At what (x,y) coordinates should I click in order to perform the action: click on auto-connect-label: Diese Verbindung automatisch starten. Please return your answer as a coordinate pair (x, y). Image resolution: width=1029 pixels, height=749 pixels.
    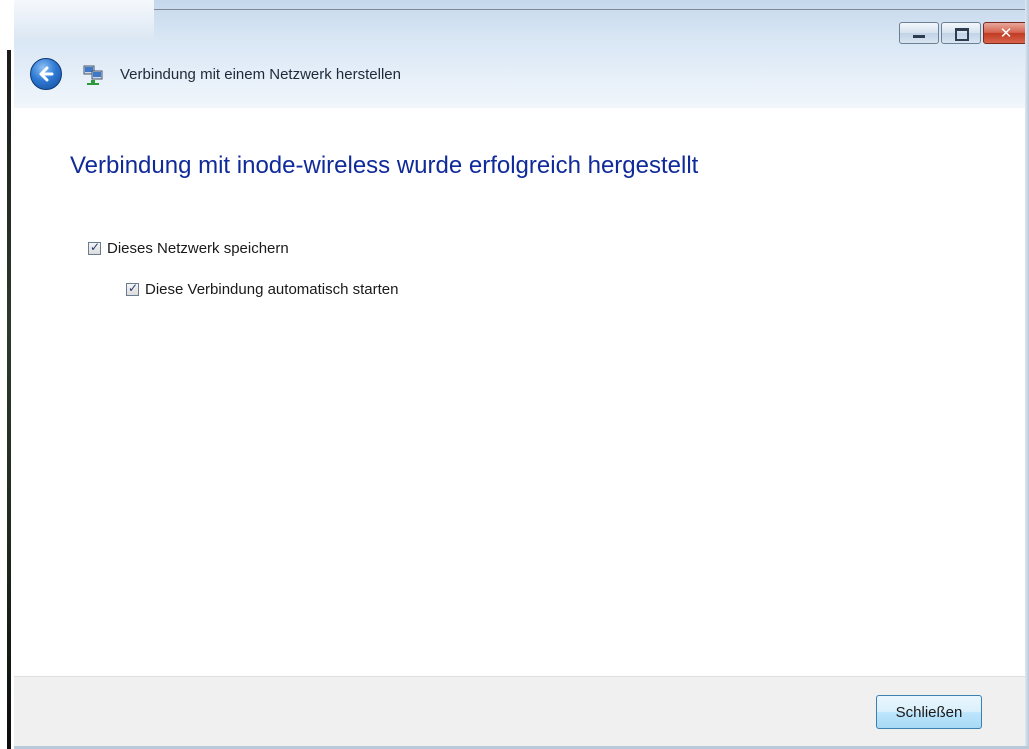
    Looking at the image, I should click on (271, 289).